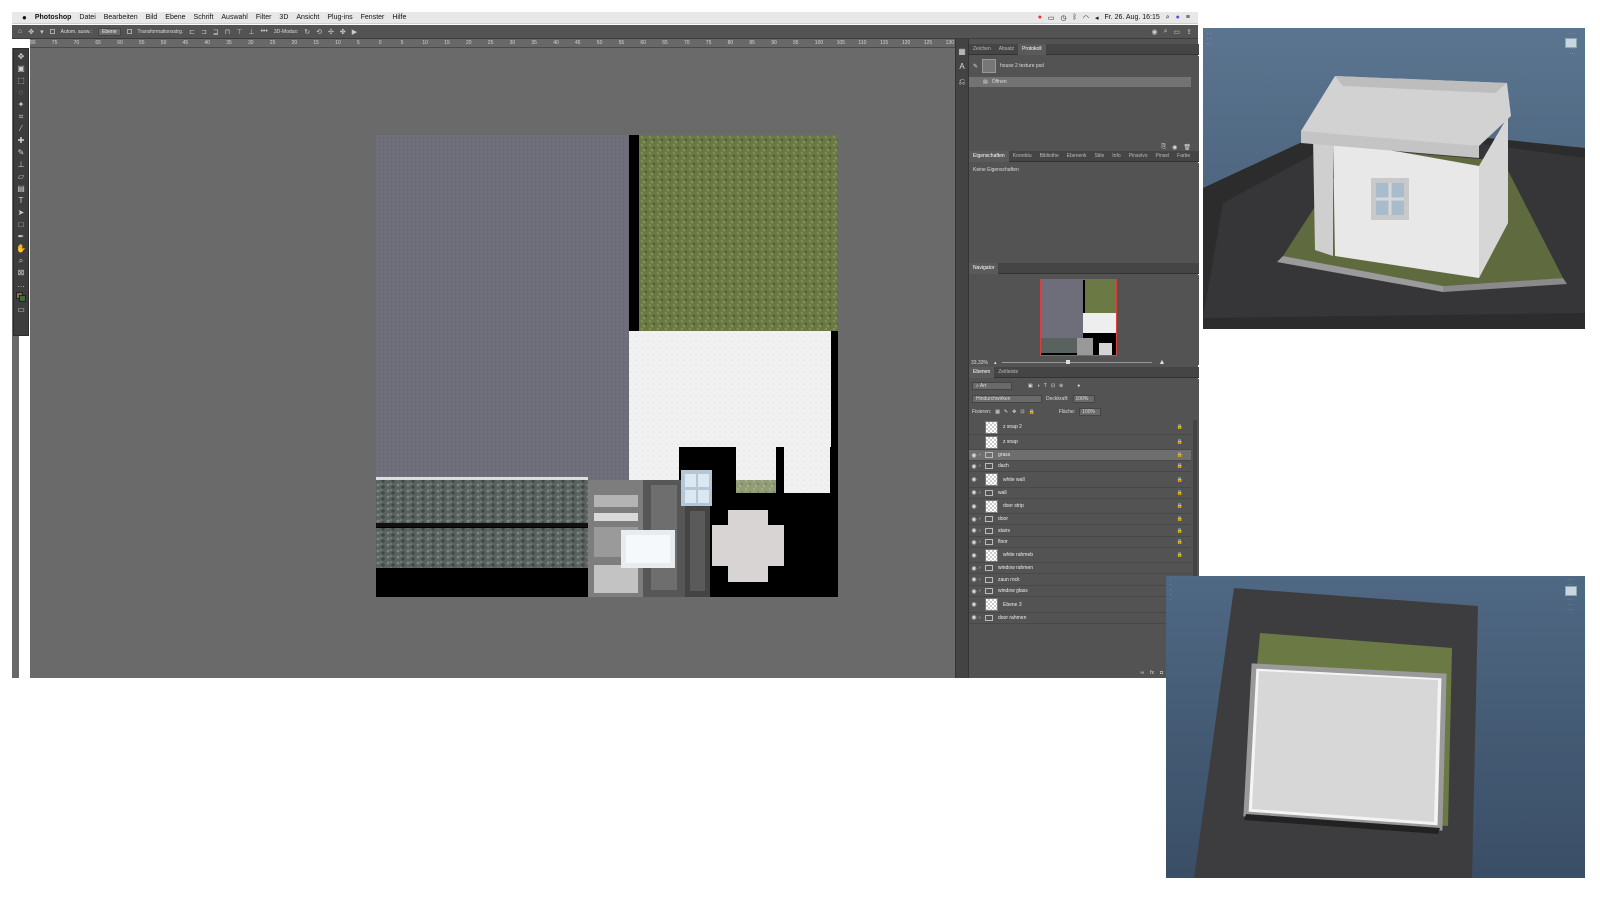 Image resolution: width=1600 pixels, height=900 pixels. Describe the element at coordinates (204, 17) in the screenshot. I see `menu-schrift: Schrift` at that location.